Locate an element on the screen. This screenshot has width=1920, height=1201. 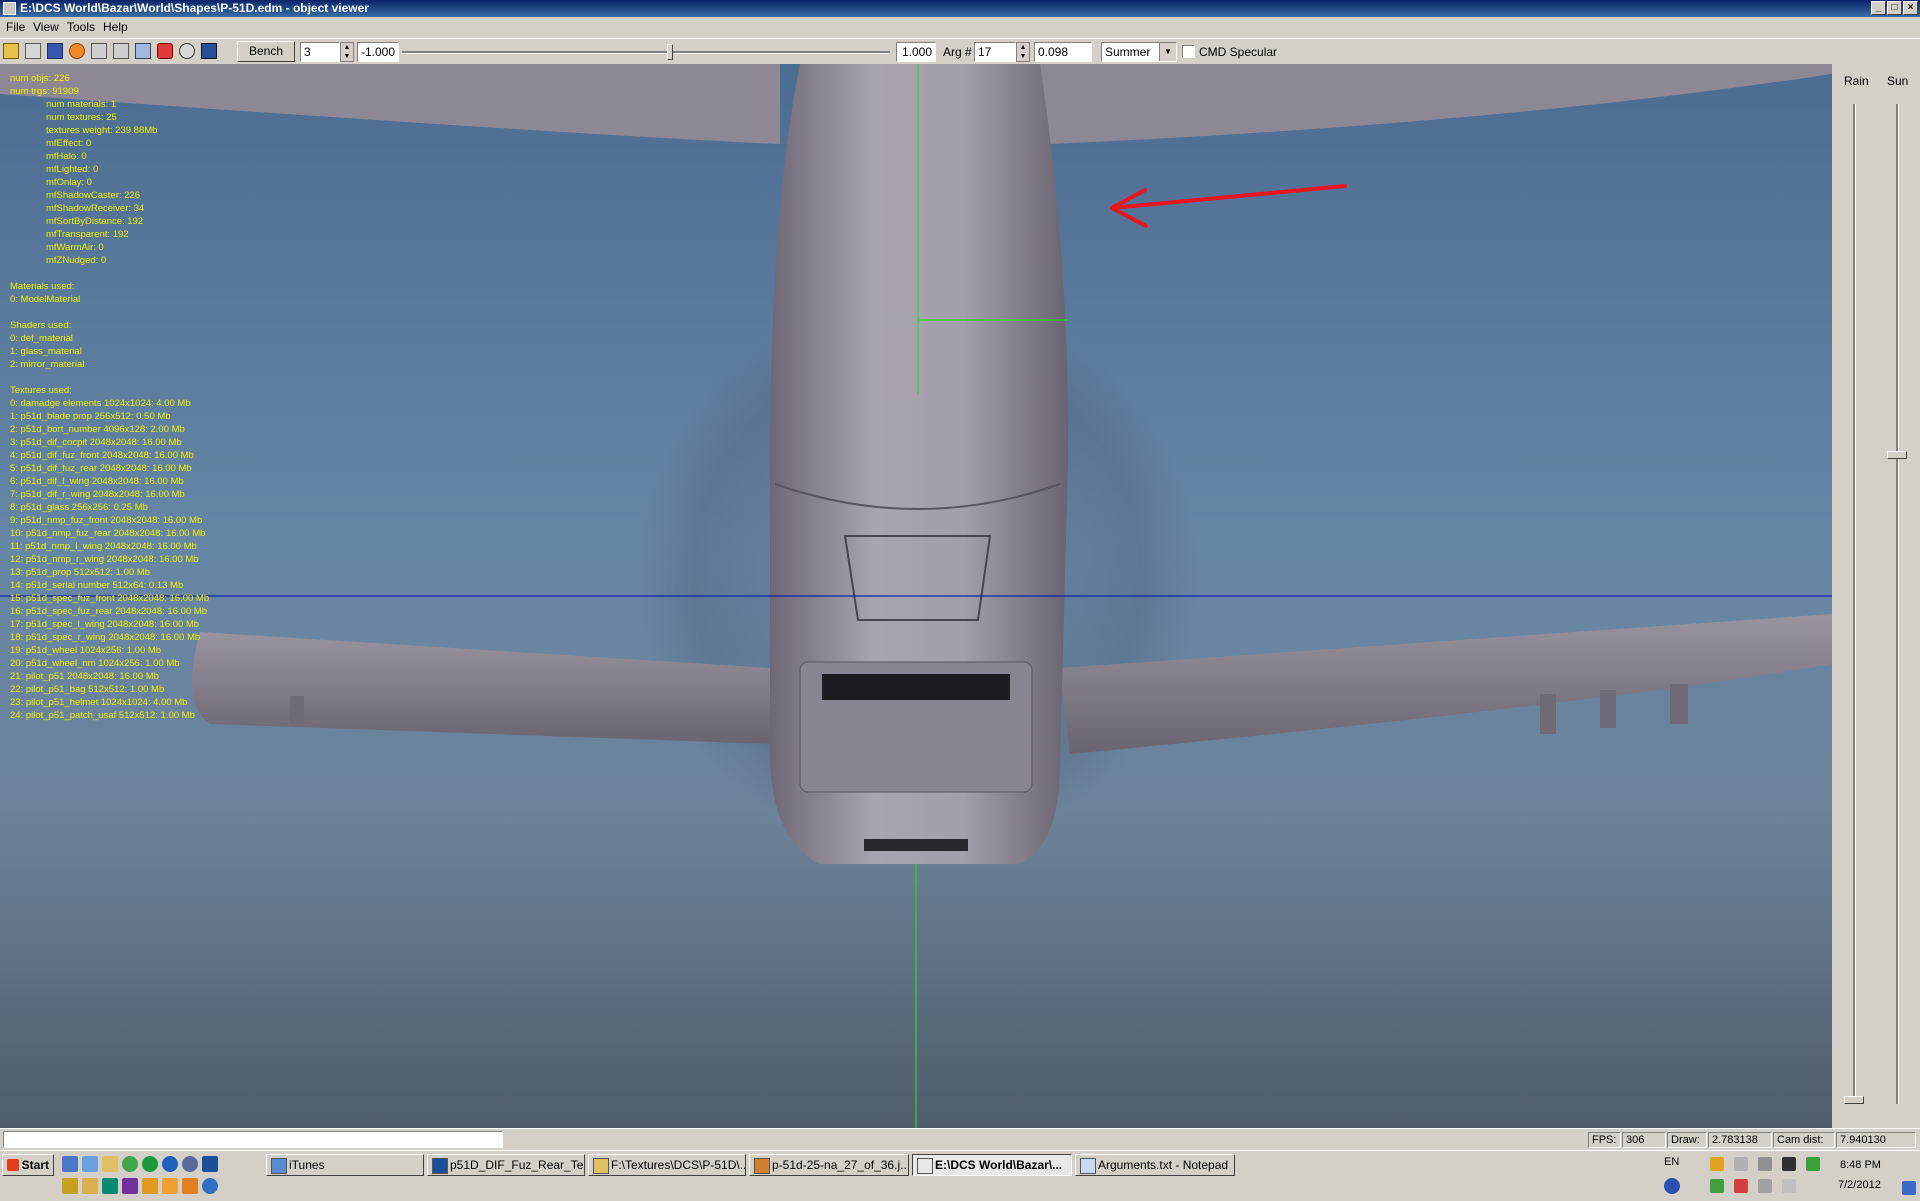
figure-icon is located at coordinates (165, 51).